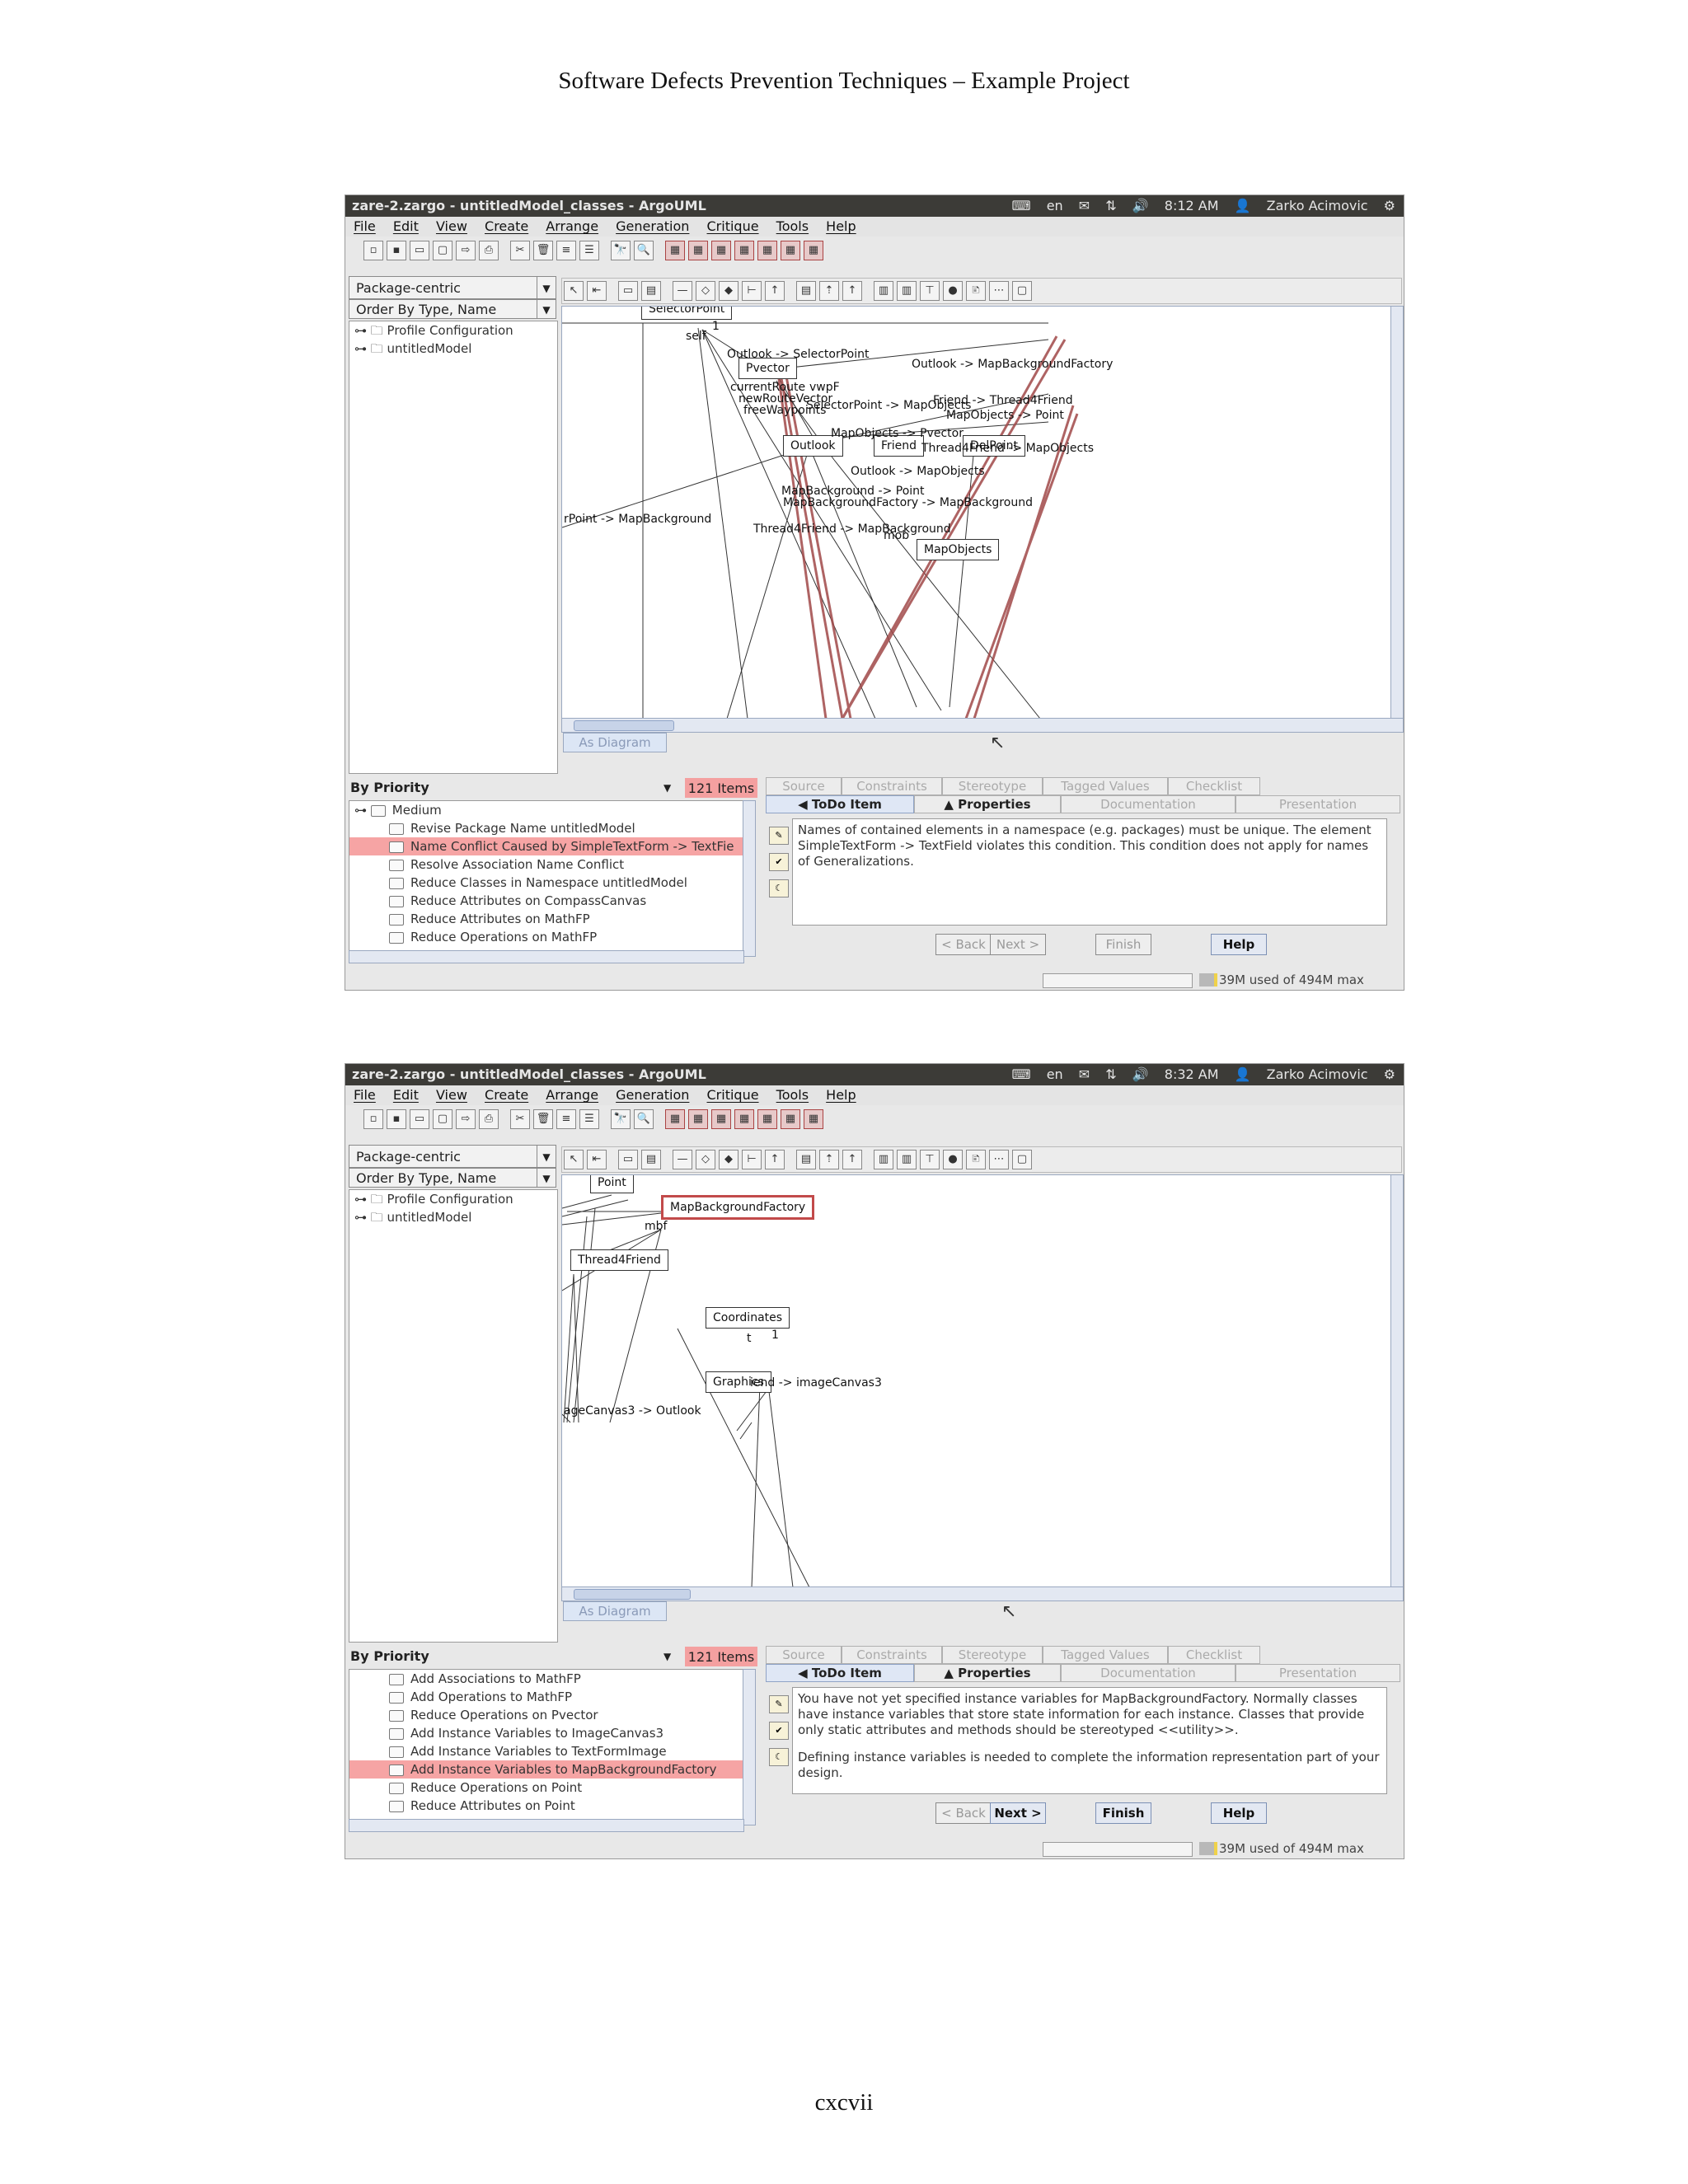  What do you see at coordinates (452, 1178) in the screenshot?
I see `order-select: Order By Type, Name ▼` at bounding box center [452, 1178].